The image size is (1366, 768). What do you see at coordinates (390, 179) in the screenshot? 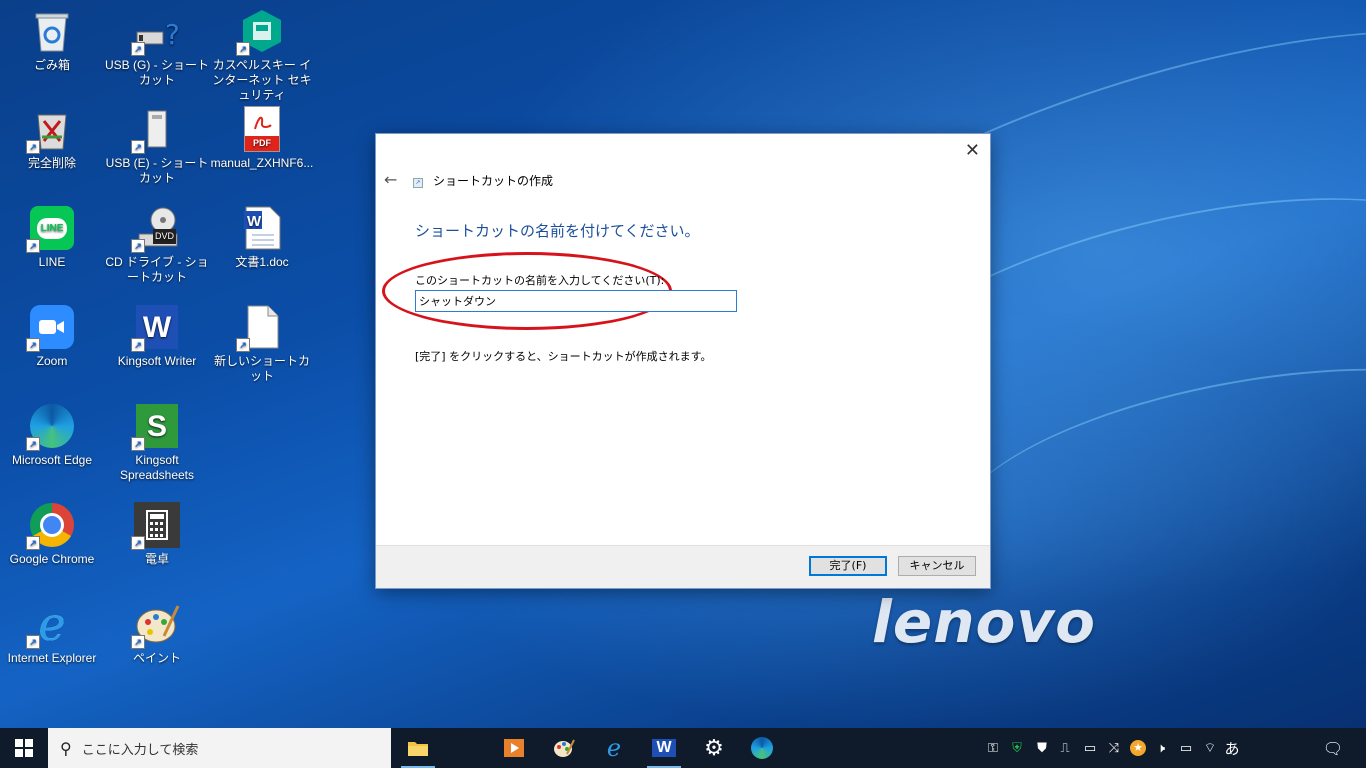
I see `back-arrow-icon: ←` at bounding box center [390, 179].